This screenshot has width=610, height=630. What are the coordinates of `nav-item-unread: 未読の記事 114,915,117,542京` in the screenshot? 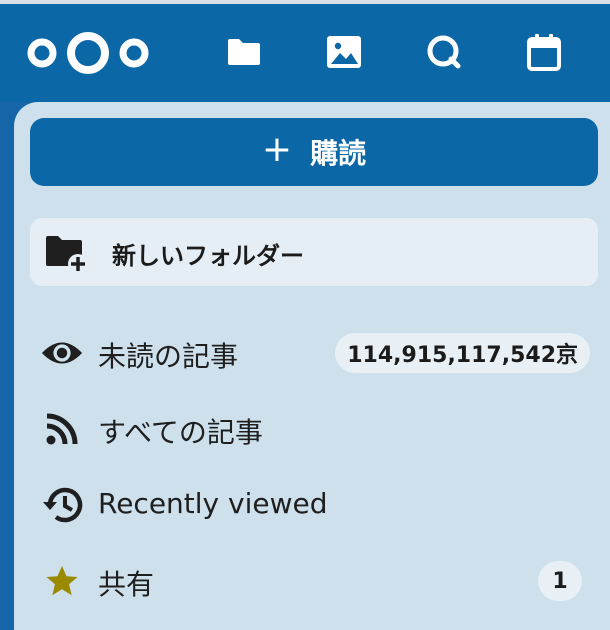 It's located at (310, 353).